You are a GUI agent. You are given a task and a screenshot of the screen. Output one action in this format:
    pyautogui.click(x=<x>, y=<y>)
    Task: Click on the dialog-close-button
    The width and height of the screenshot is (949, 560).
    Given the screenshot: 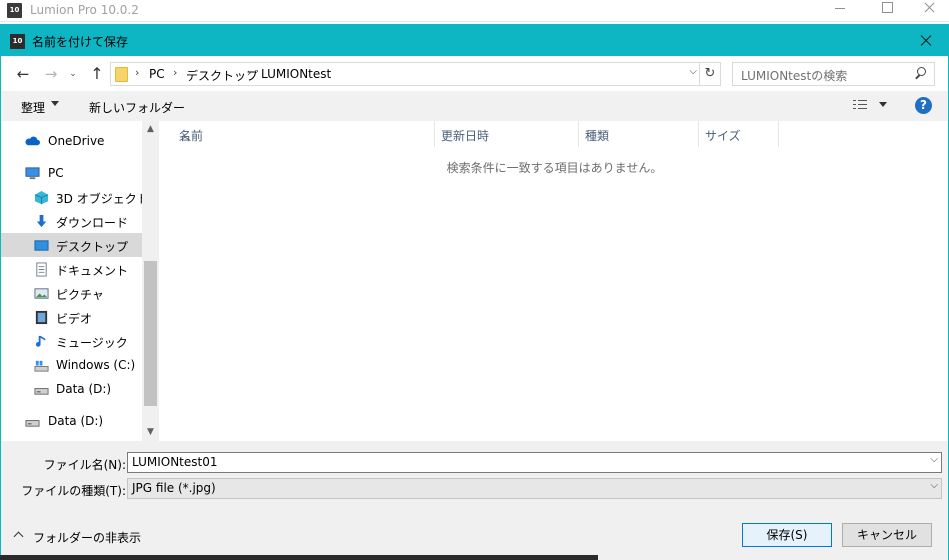 What is the action you would take?
    pyautogui.click(x=925, y=40)
    